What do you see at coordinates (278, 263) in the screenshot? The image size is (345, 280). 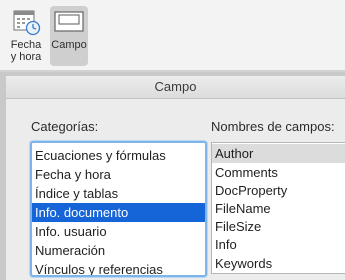 I see `field-name-item: Keywords` at bounding box center [278, 263].